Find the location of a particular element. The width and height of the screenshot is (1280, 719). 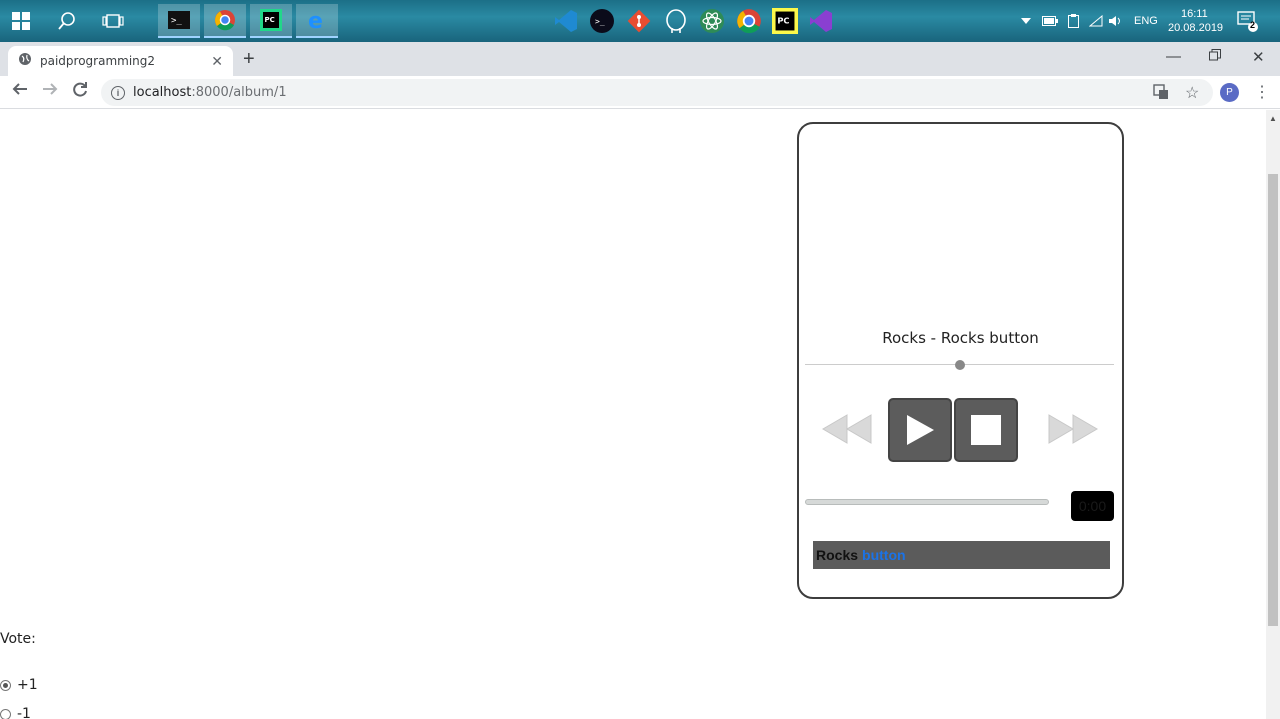

seek-handle is located at coordinates (960, 365).